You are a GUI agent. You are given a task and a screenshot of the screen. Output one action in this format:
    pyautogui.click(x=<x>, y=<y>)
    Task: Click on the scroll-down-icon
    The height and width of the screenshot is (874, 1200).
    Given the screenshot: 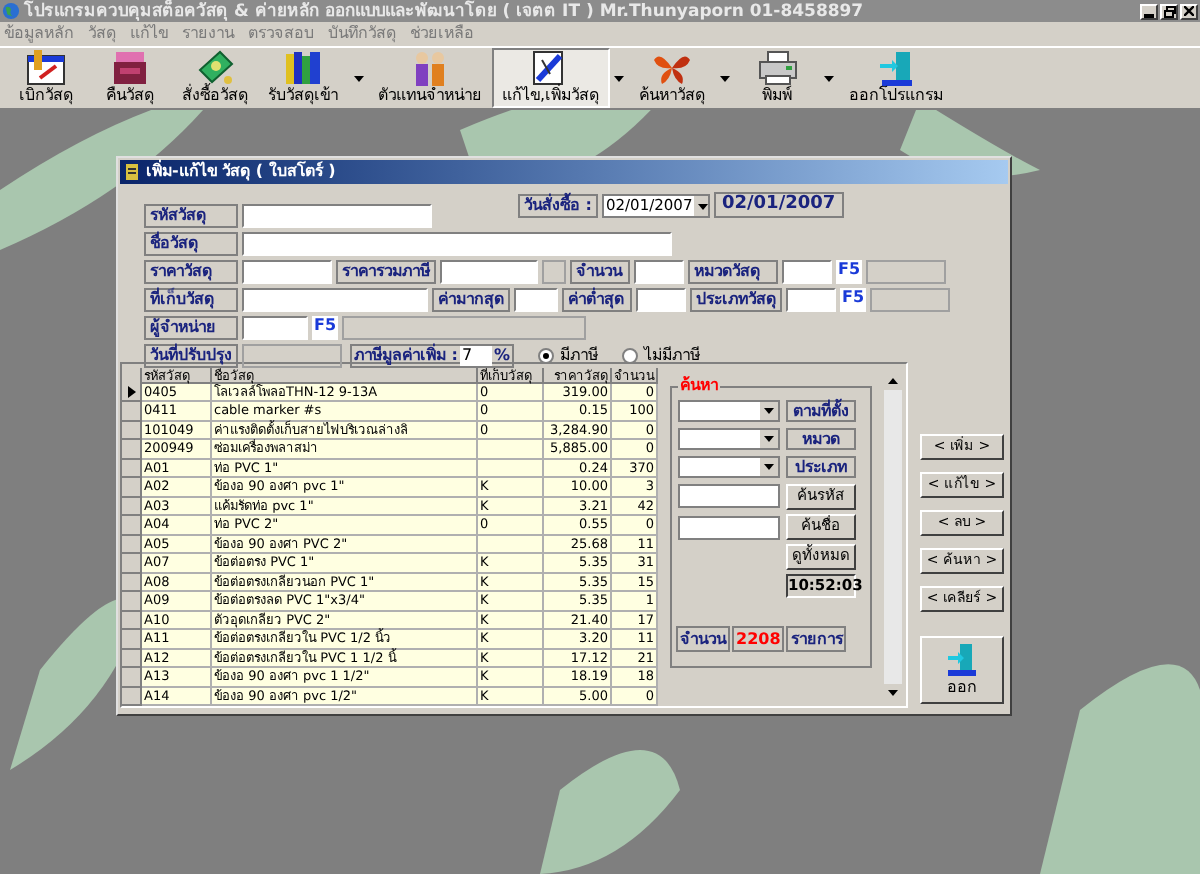 What is the action you would take?
    pyautogui.click(x=893, y=693)
    